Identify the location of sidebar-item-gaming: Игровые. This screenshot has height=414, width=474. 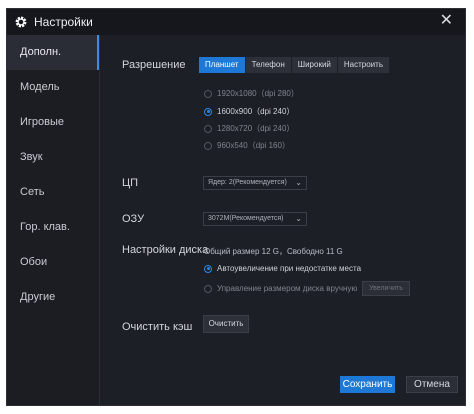
(53, 122).